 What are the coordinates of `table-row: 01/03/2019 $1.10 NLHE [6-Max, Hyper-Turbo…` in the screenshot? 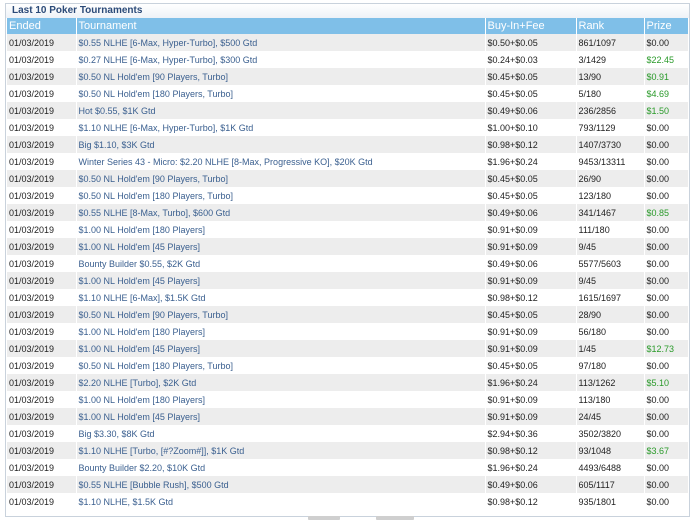 It's located at (348, 127).